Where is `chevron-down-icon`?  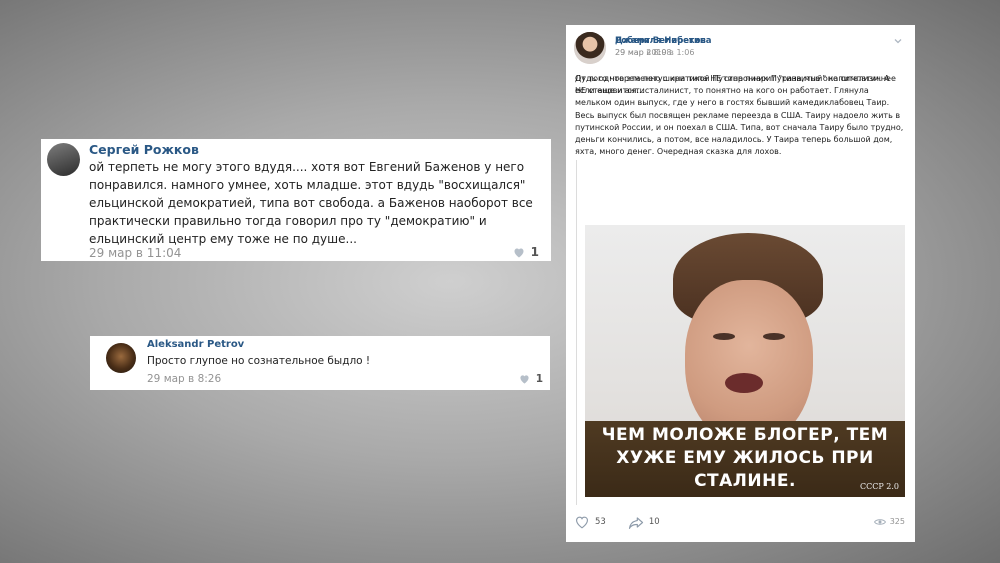
chevron-down-icon is located at coordinates (898, 41).